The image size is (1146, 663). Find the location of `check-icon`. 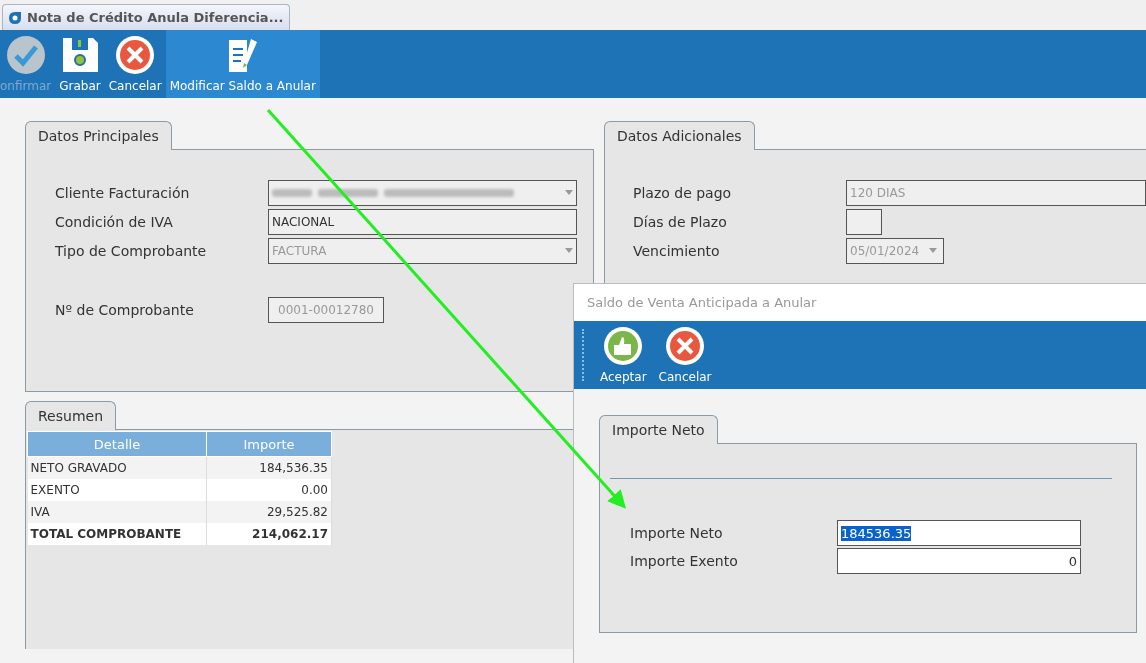

check-icon is located at coordinates (25, 55).